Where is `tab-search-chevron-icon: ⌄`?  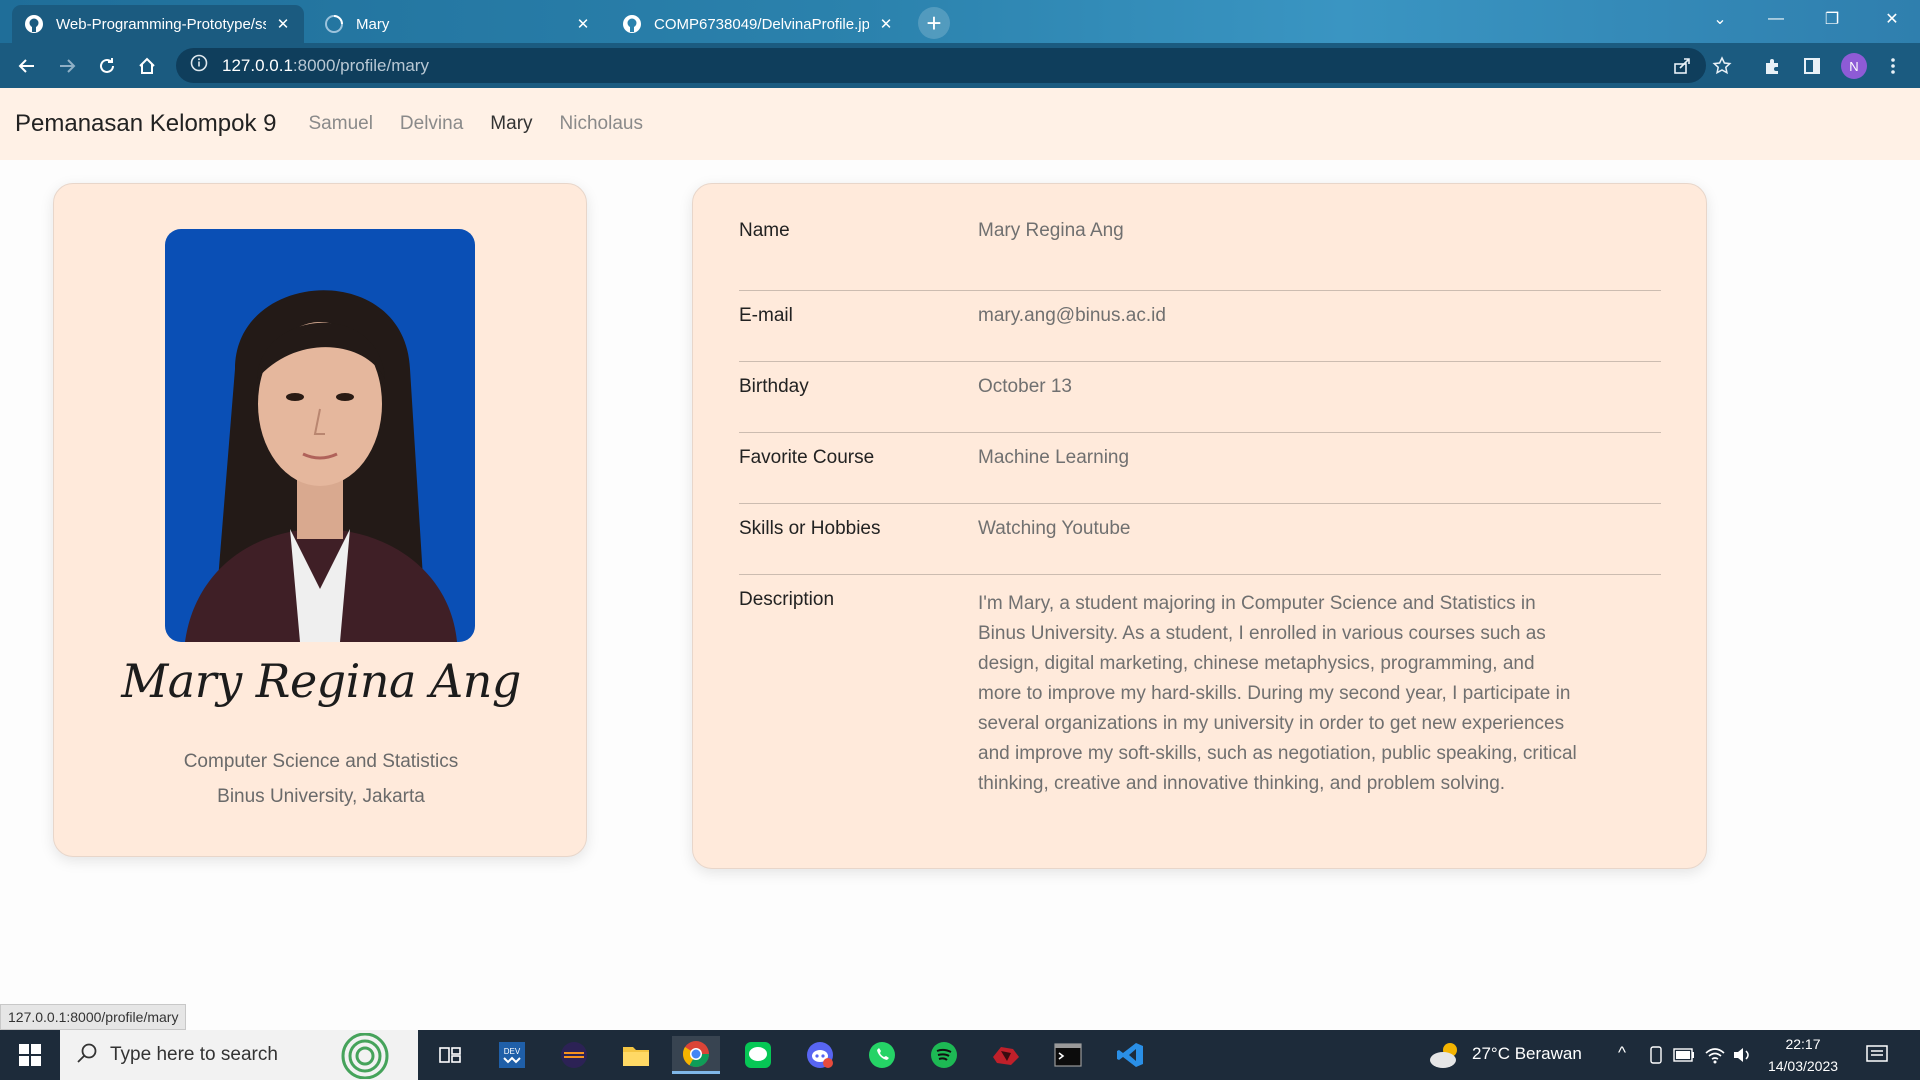
tab-search-chevron-icon: ⌄ is located at coordinates (1720, 18).